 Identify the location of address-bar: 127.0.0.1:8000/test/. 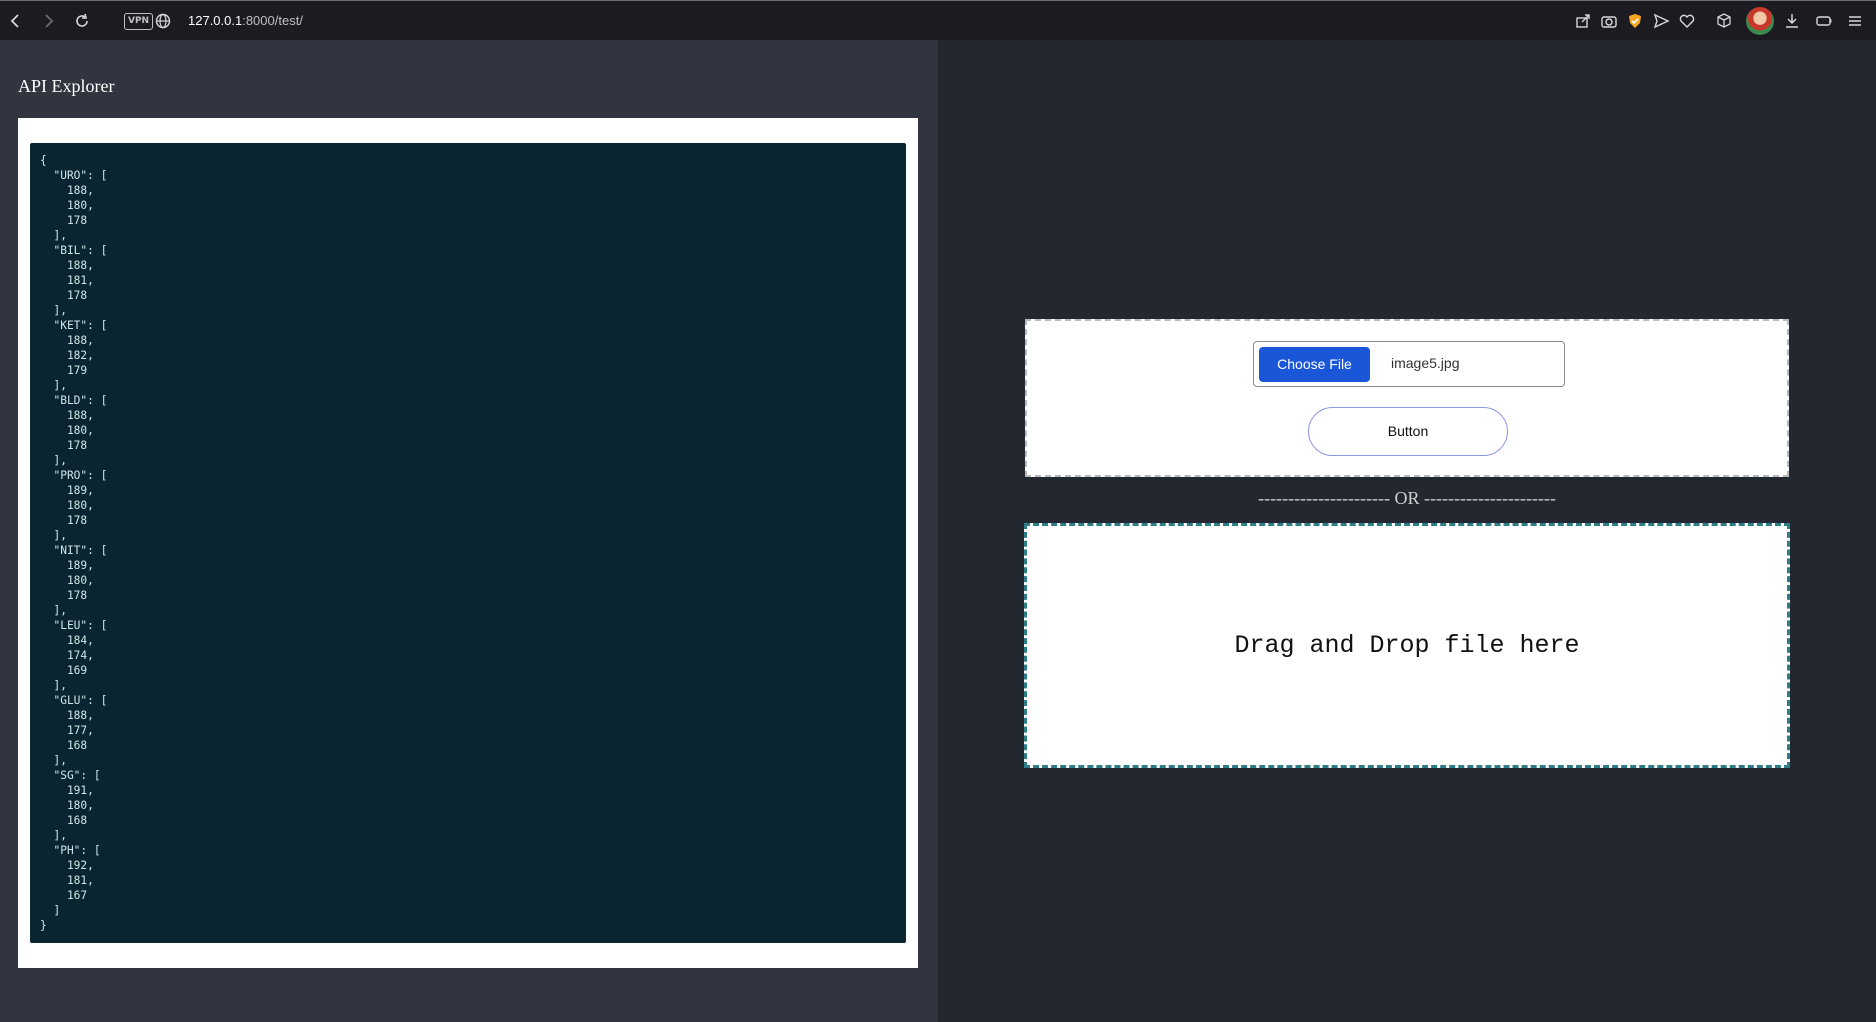
(245, 20).